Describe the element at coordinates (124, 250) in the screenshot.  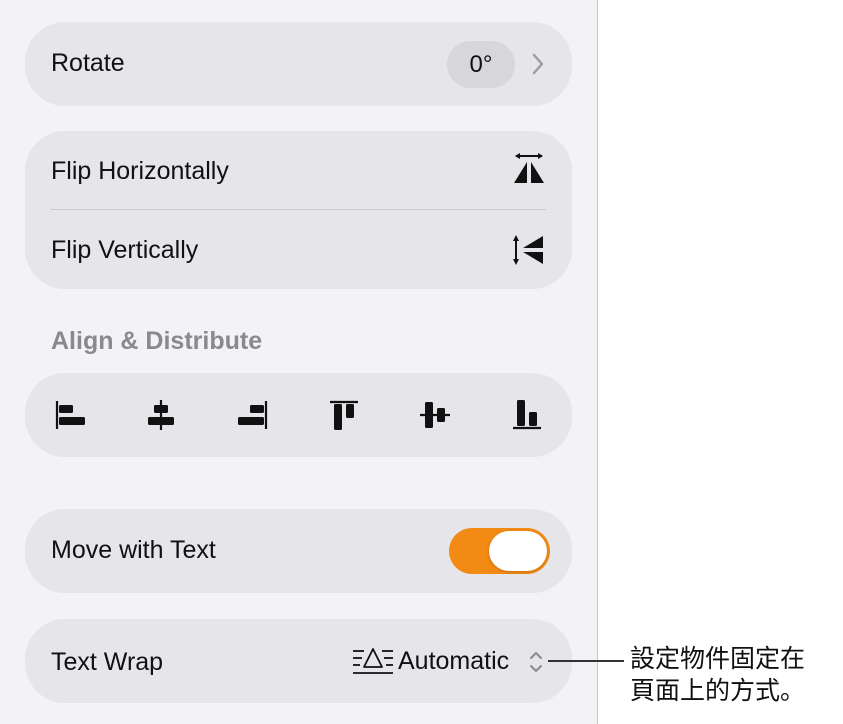
I see `flip-vertically-label: Flip Vertically` at that location.